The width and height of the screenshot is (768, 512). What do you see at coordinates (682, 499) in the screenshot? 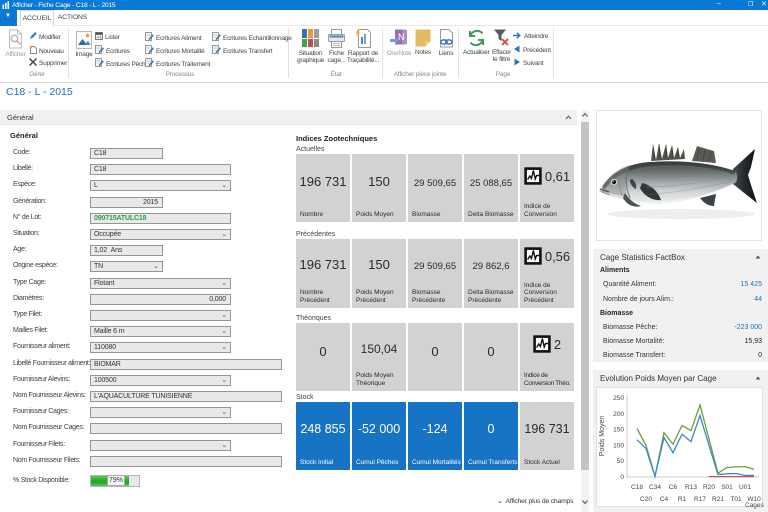
I see `svg-text: R1` at bounding box center [682, 499].